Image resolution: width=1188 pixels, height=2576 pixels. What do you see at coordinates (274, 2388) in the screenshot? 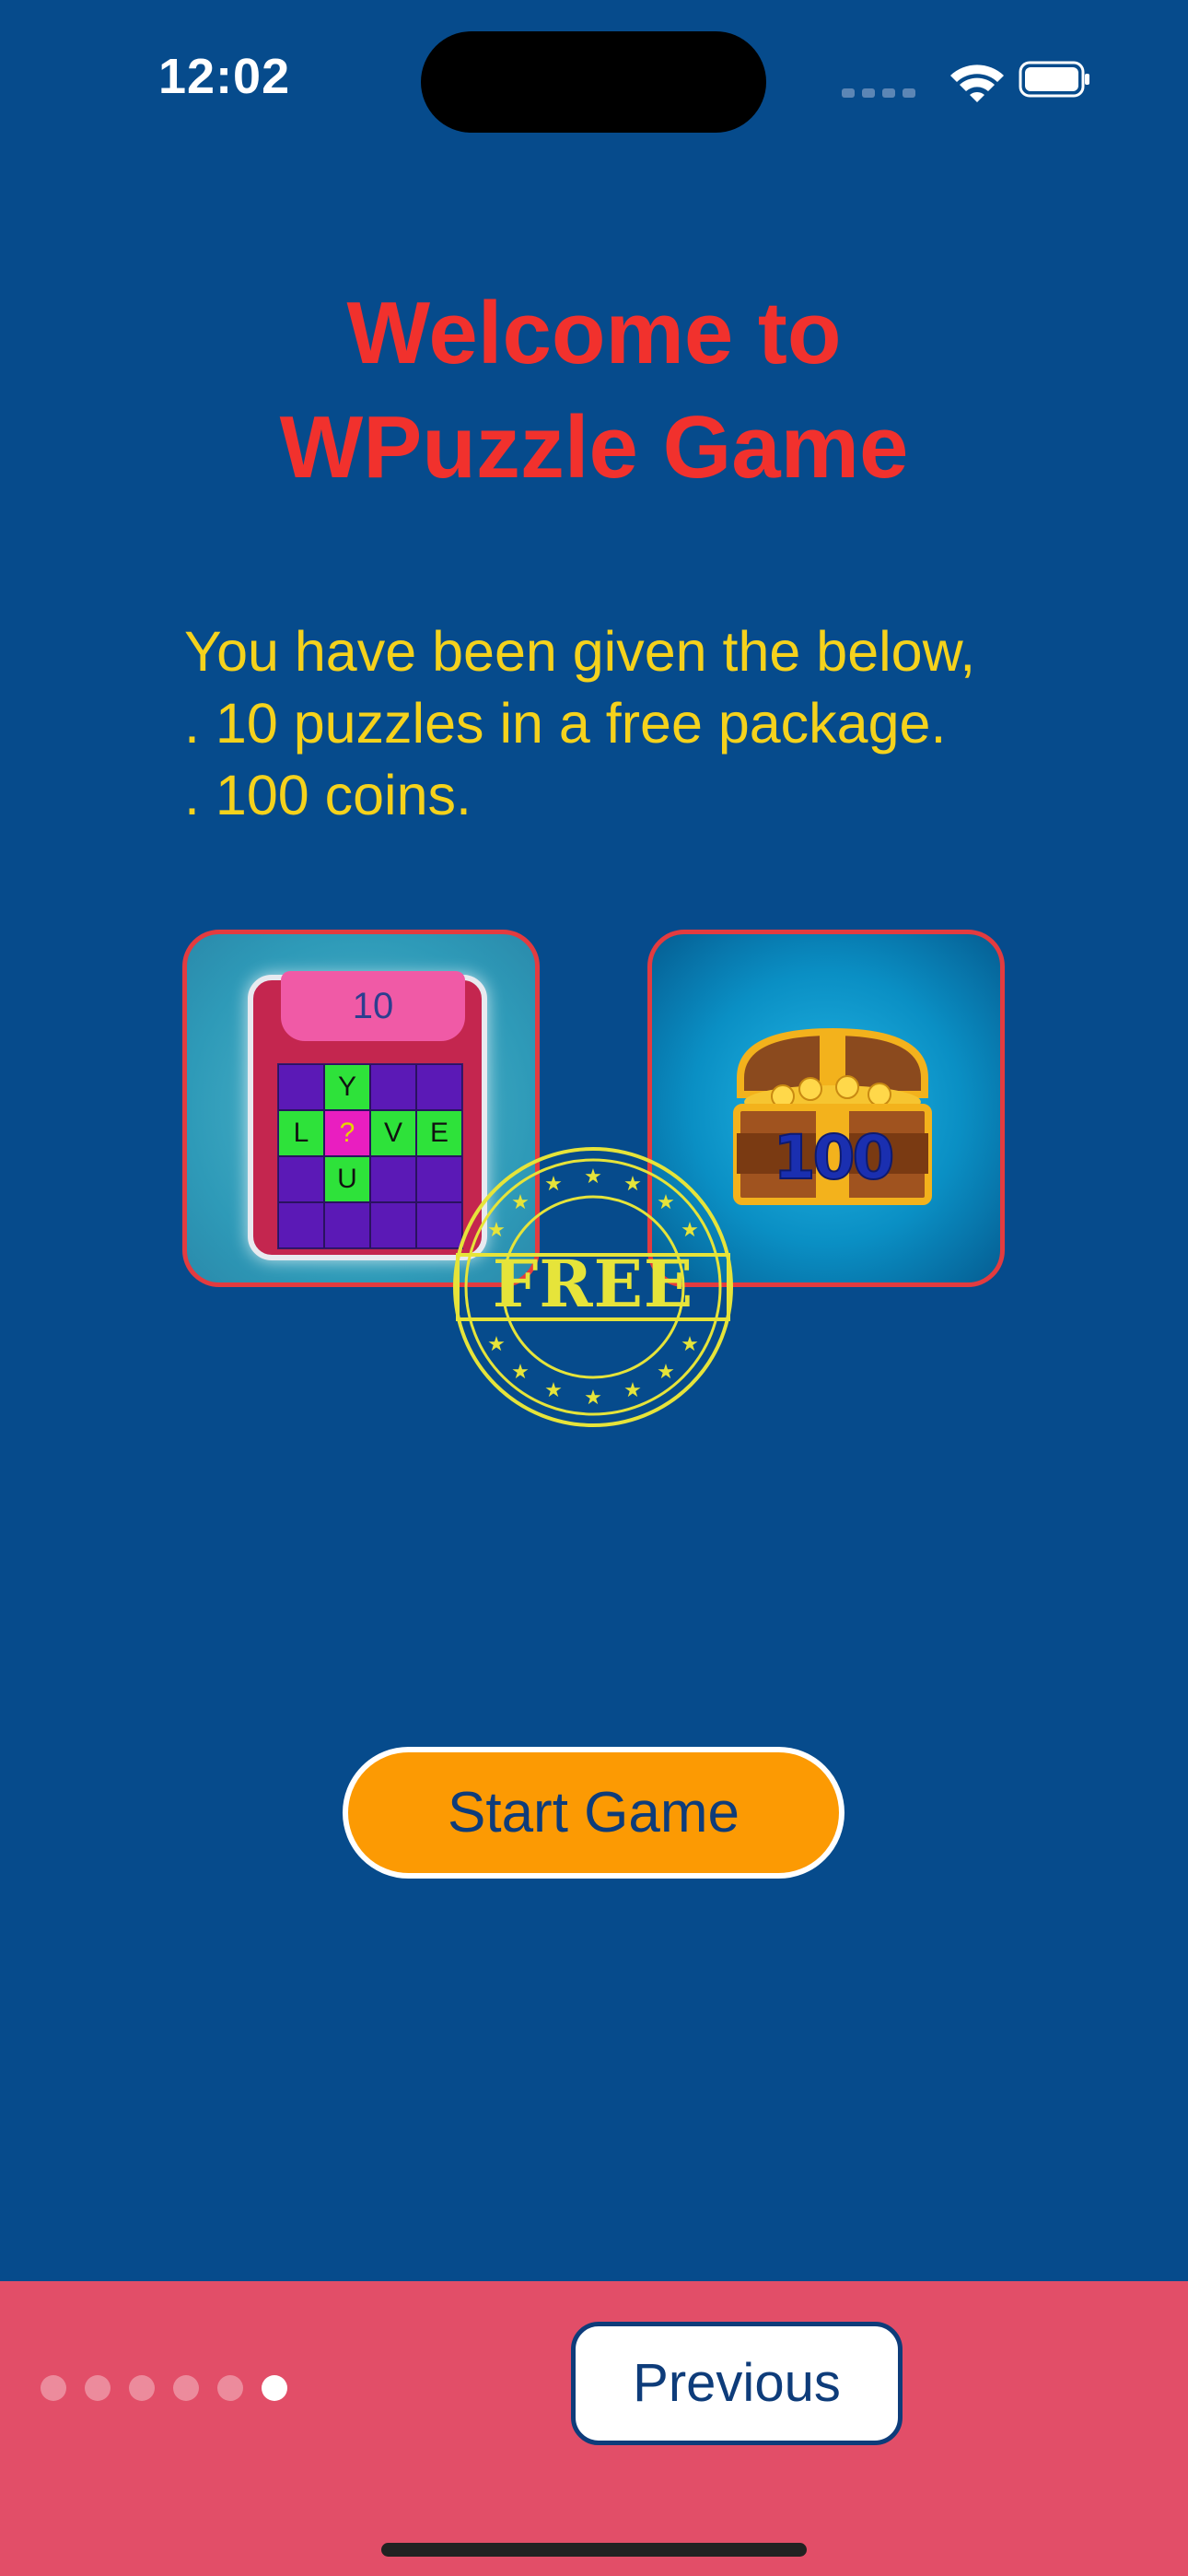
I see `page-dot-active` at bounding box center [274, 2388].